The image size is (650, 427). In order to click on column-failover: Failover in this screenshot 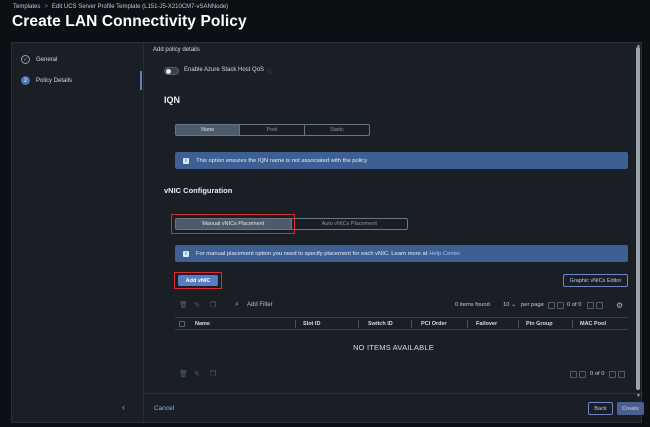, I will do `click(486, 324)`.